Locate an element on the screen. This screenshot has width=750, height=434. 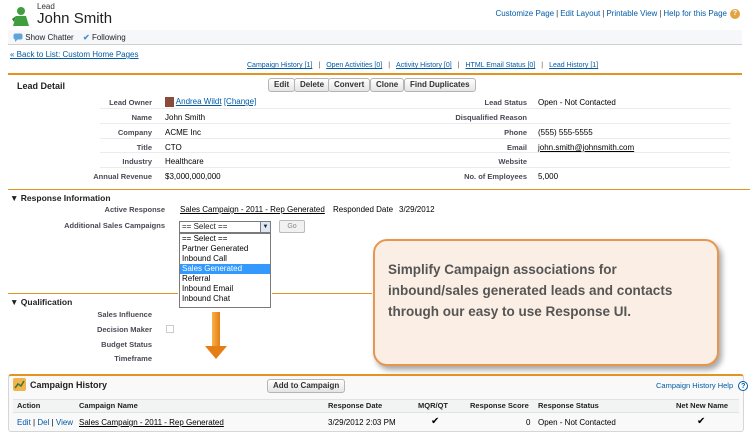
response-info-title: Response Information is located at coordinates (65, 198).